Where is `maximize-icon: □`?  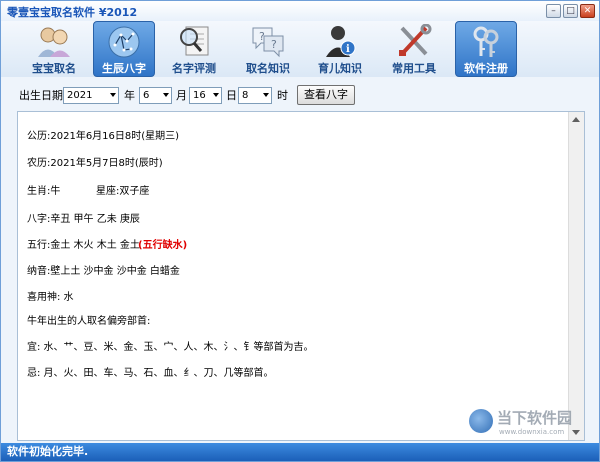 maximize-icon: □ is located at coordinates (570, 11).